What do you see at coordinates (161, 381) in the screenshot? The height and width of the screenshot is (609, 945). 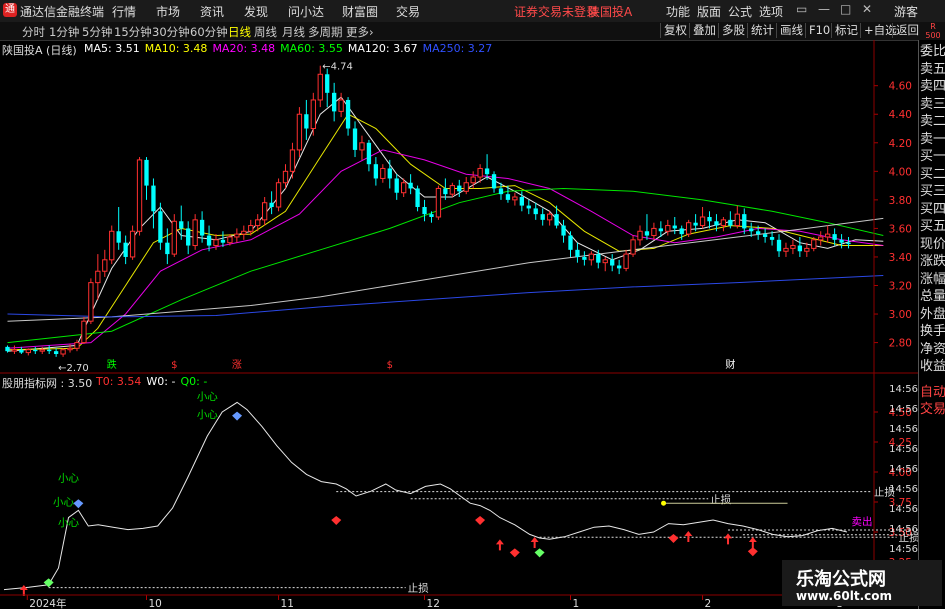 I see `legend-item: W0: -` at bounding box center [161, 381].